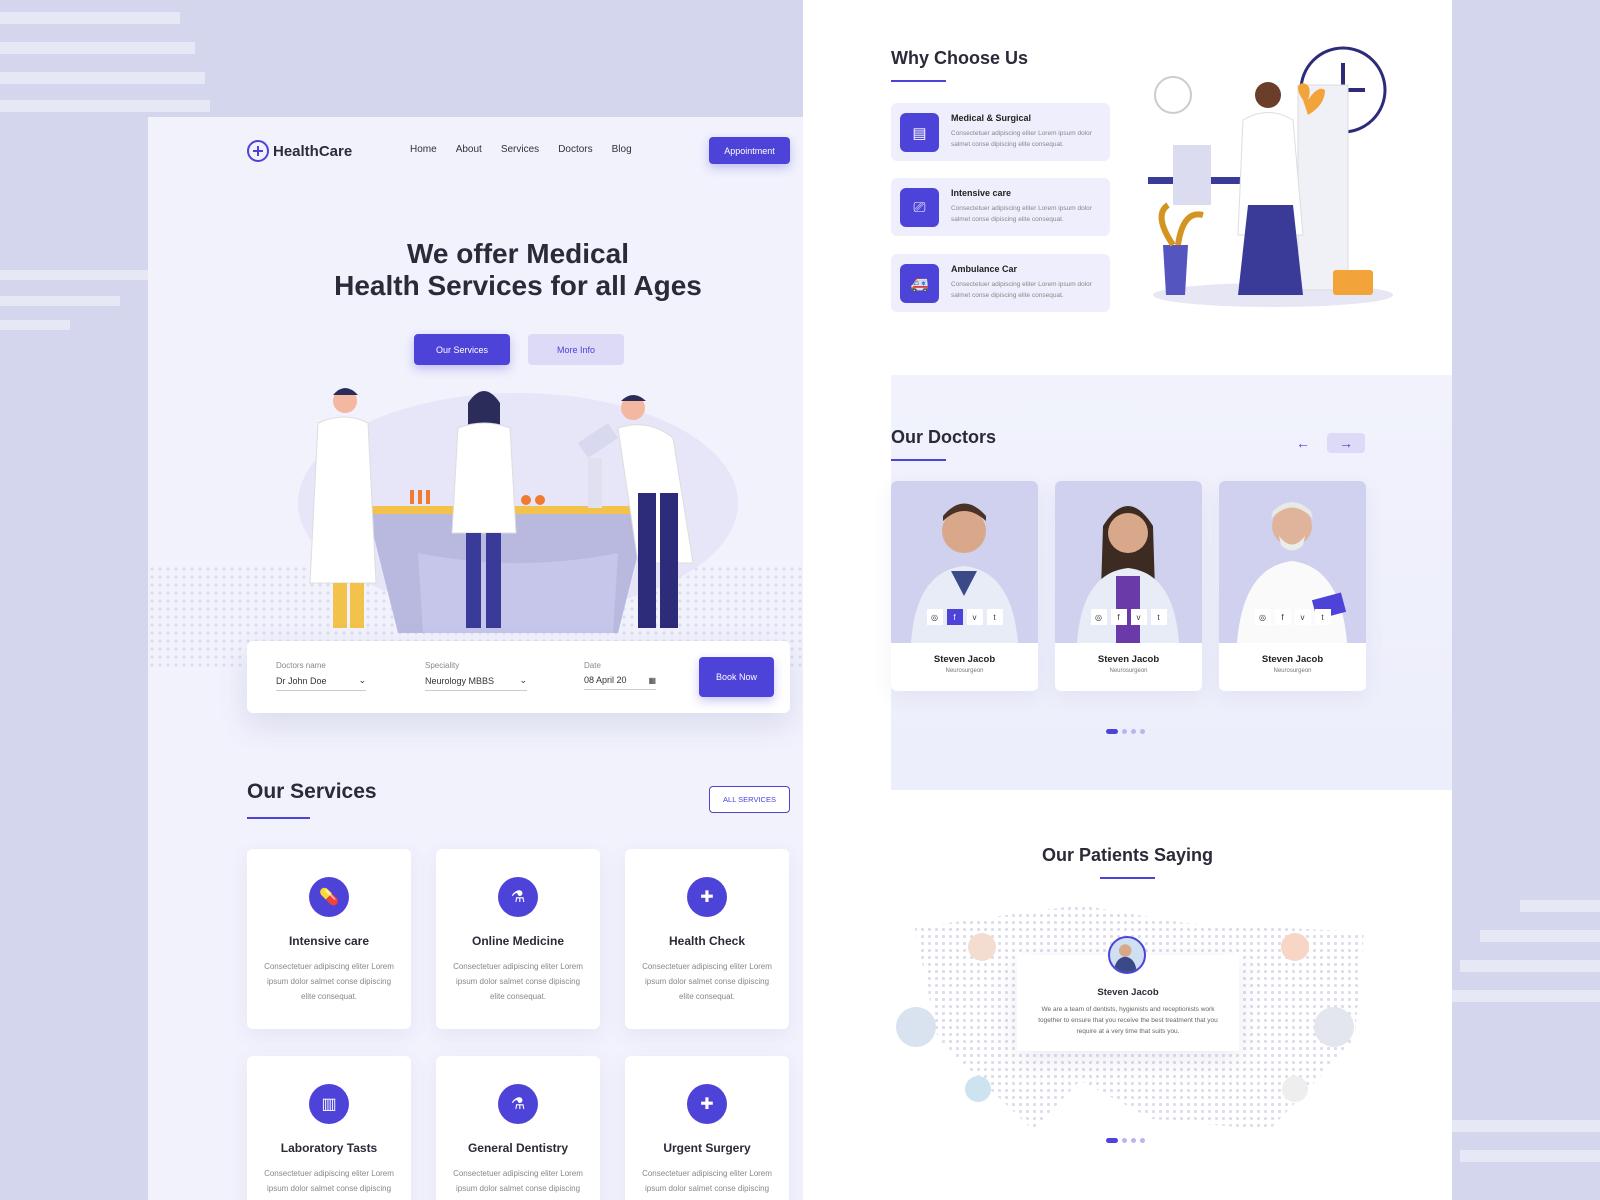 The image size is (1600, 1200). What do you see at coordinates (362, 680) in the screenshot?
I see `chevron-down-icon: ⌄` at bounding box center [362, 680].